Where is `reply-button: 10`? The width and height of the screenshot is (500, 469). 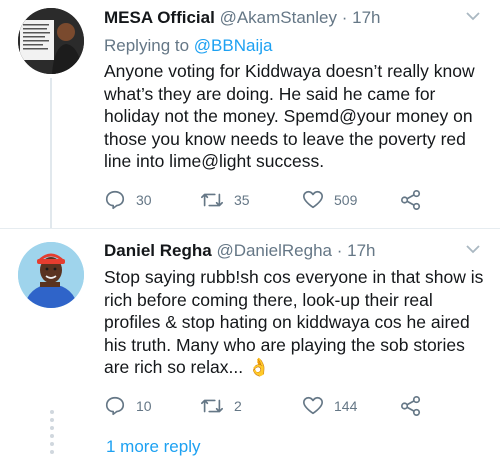
reply-button: 10 is located at coordinates (128, 406).